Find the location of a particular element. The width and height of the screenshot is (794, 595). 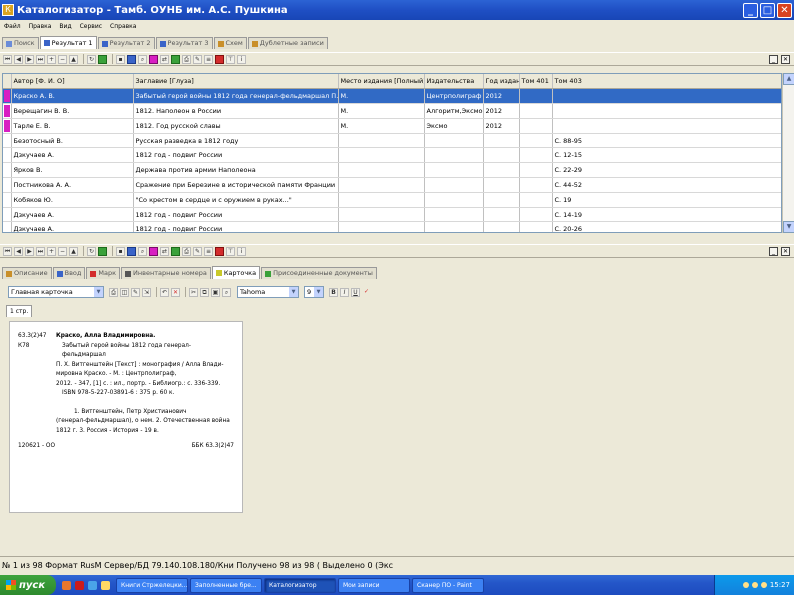

tab-result-1: Результат 1 is located at coordinates (68, 42).